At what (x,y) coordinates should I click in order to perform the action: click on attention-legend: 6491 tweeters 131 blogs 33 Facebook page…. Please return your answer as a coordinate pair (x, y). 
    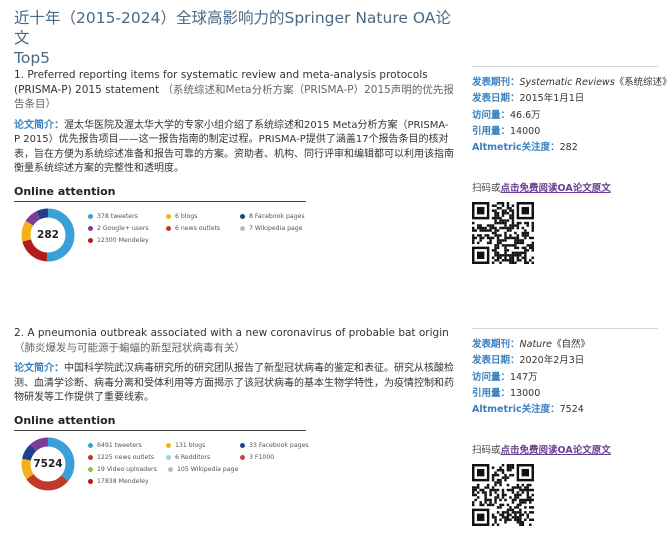
    Looking at the image, I should click on (203, 464).